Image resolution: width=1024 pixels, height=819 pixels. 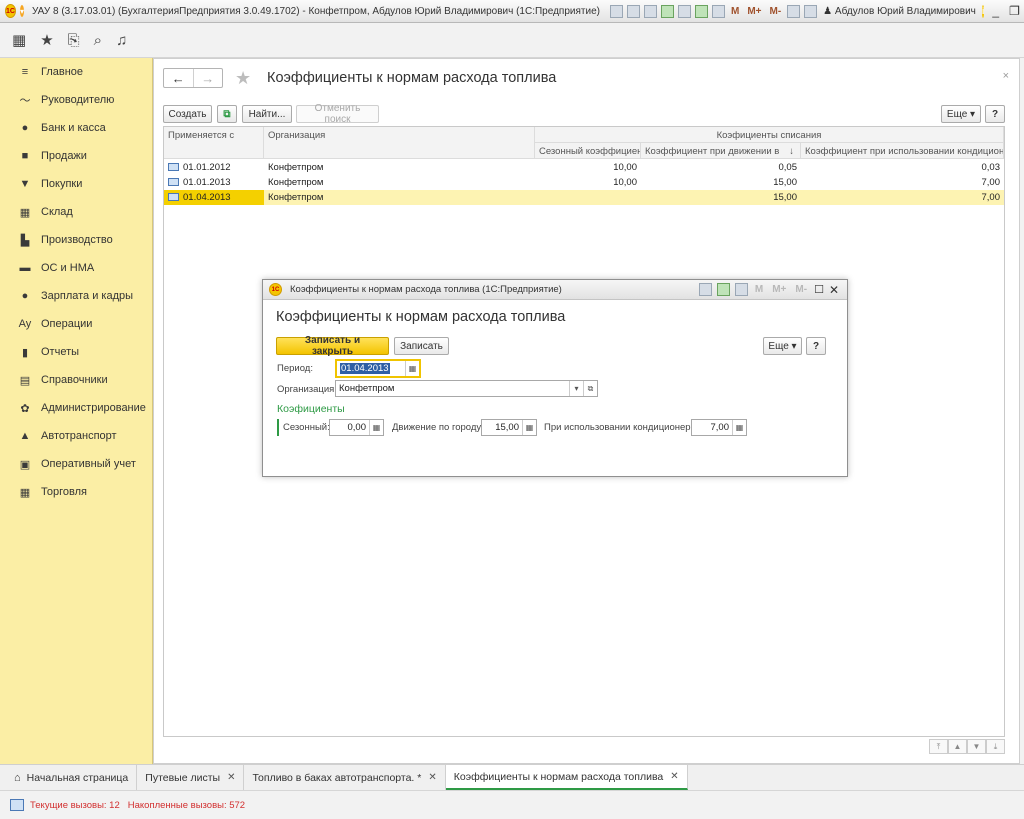 I want to click on sidebar-item-assets: ▬ ОС и НМА, so click(x=76, y=268).